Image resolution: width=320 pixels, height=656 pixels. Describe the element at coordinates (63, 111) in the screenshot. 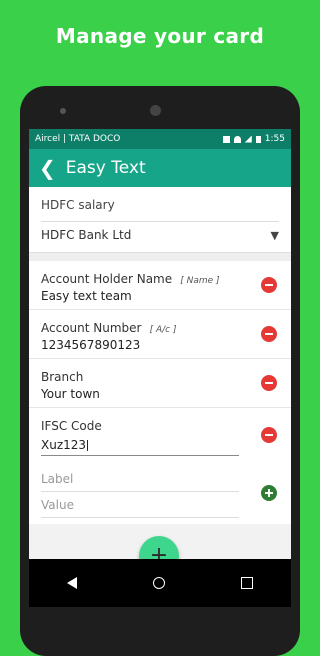

I see `sensor-dot` at that location.